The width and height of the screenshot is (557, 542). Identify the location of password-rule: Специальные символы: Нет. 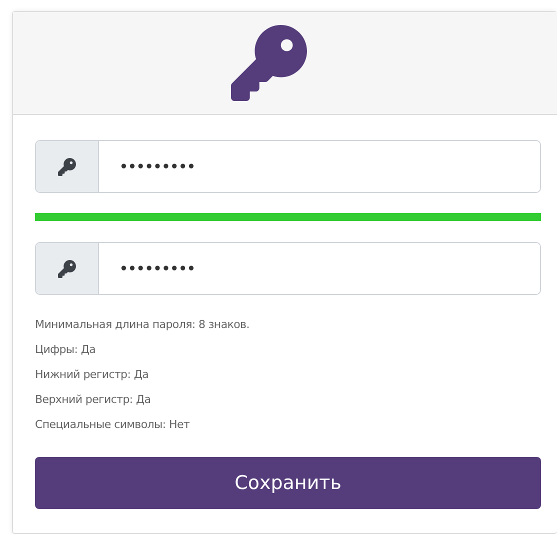
(113, 425).